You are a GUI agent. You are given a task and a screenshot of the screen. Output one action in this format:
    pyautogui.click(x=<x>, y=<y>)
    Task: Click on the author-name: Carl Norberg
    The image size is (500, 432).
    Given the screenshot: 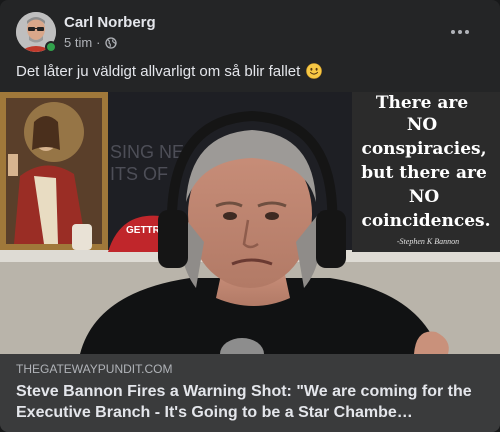 What is the action you would take?
    pyautogui.click(x=110, y=22)
    